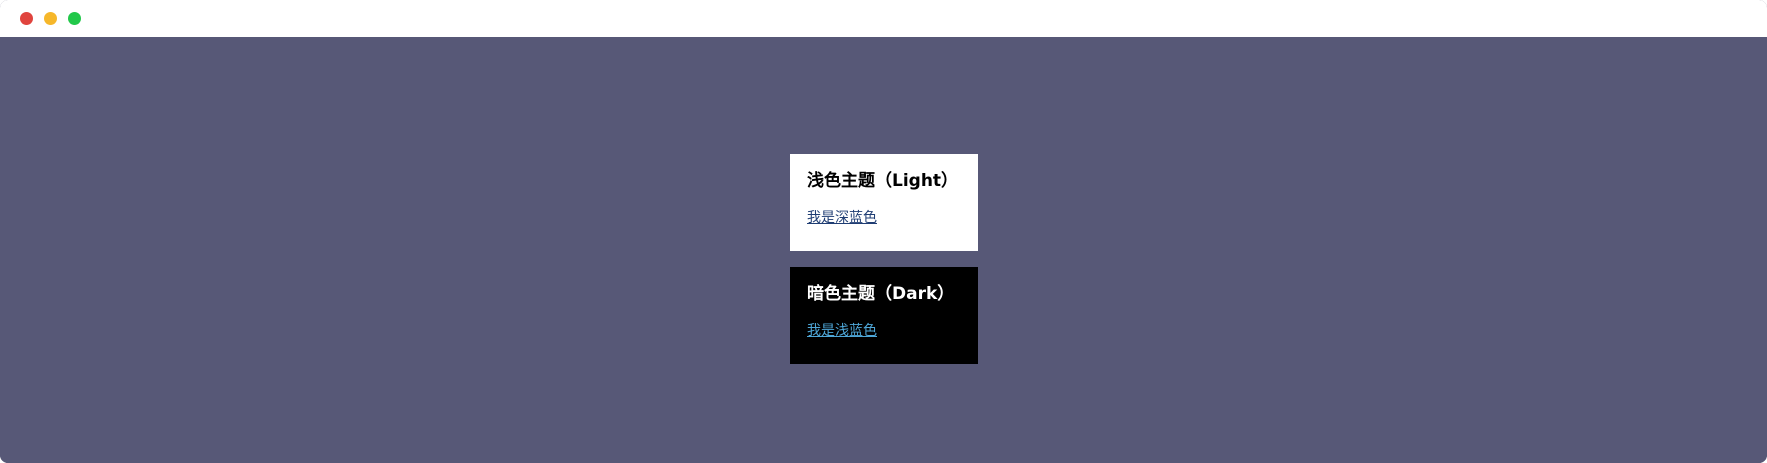 This screenshot has height=463, width=1767. What do you see at coordinates (884, 202) in the screenshot?
I see `light-theme-card: 浅色主题（Light） 我是深蓝色` at bounding box center [884, 202].